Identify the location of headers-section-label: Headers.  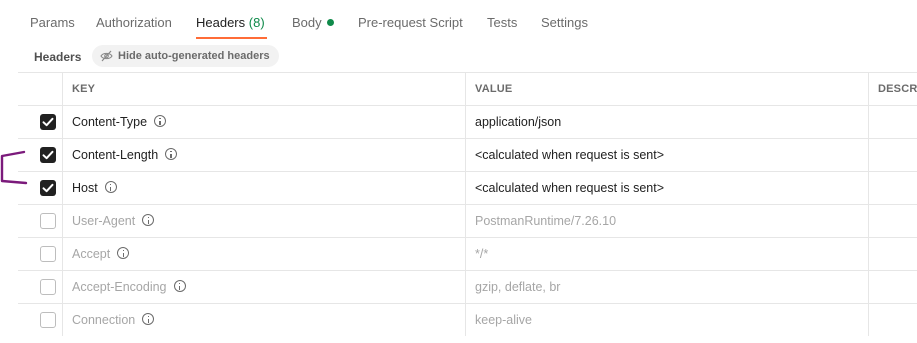
(58, 57).